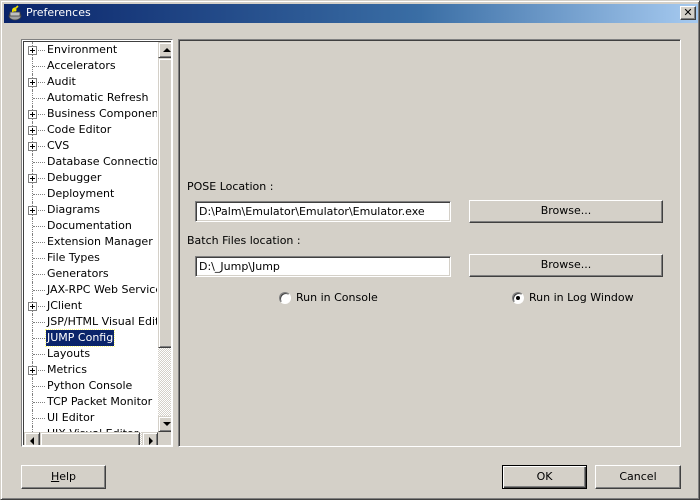 The height and width of the screenshot is (500, 700). I want to click on tree-item-label: JAX-RPC Web Services, so click(102, 289).